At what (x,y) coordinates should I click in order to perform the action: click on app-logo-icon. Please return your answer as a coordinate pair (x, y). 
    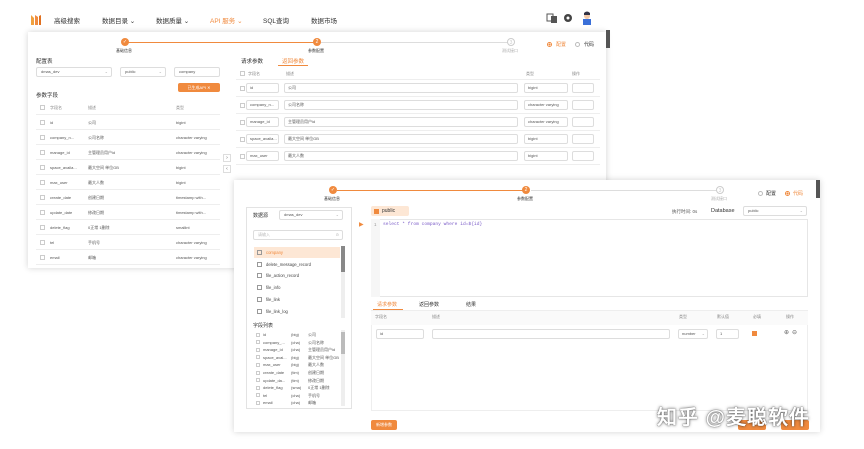
    Looking at the image, I should click on (36, 20).